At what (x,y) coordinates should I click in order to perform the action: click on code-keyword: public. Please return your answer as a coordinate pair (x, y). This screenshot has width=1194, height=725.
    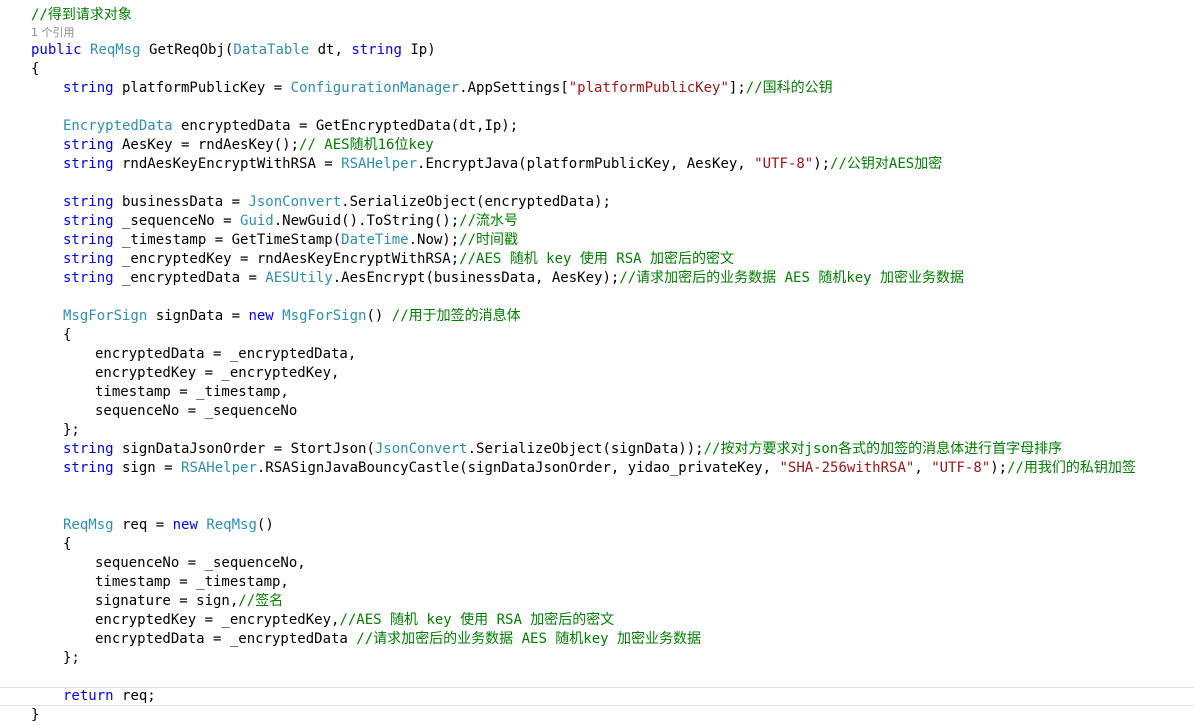
    Looking at the image, I should click on (61, 50).